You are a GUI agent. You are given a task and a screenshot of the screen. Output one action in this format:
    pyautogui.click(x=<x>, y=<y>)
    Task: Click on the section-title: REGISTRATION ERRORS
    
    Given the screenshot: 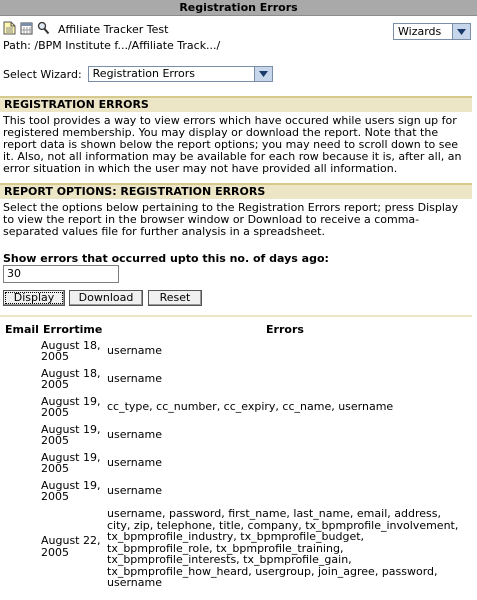 What is the action you would take?
    pyautogui.click(x=236, y=104)
    